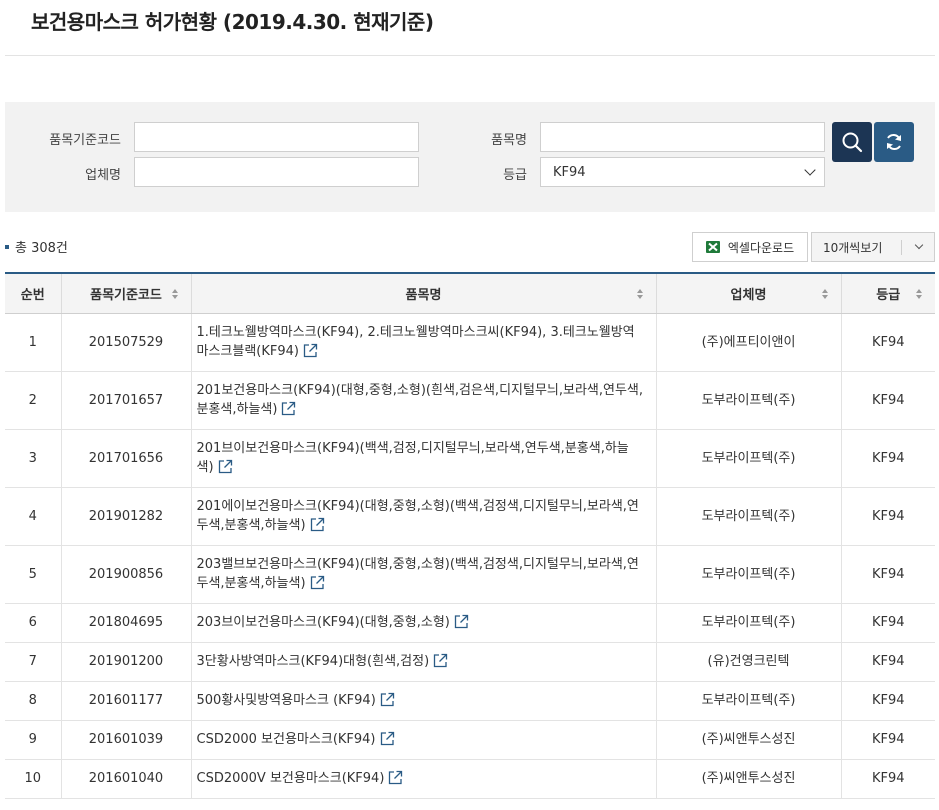 This screenshot has width=939, height=810. I want to click on title-divider, so click(470, 55).